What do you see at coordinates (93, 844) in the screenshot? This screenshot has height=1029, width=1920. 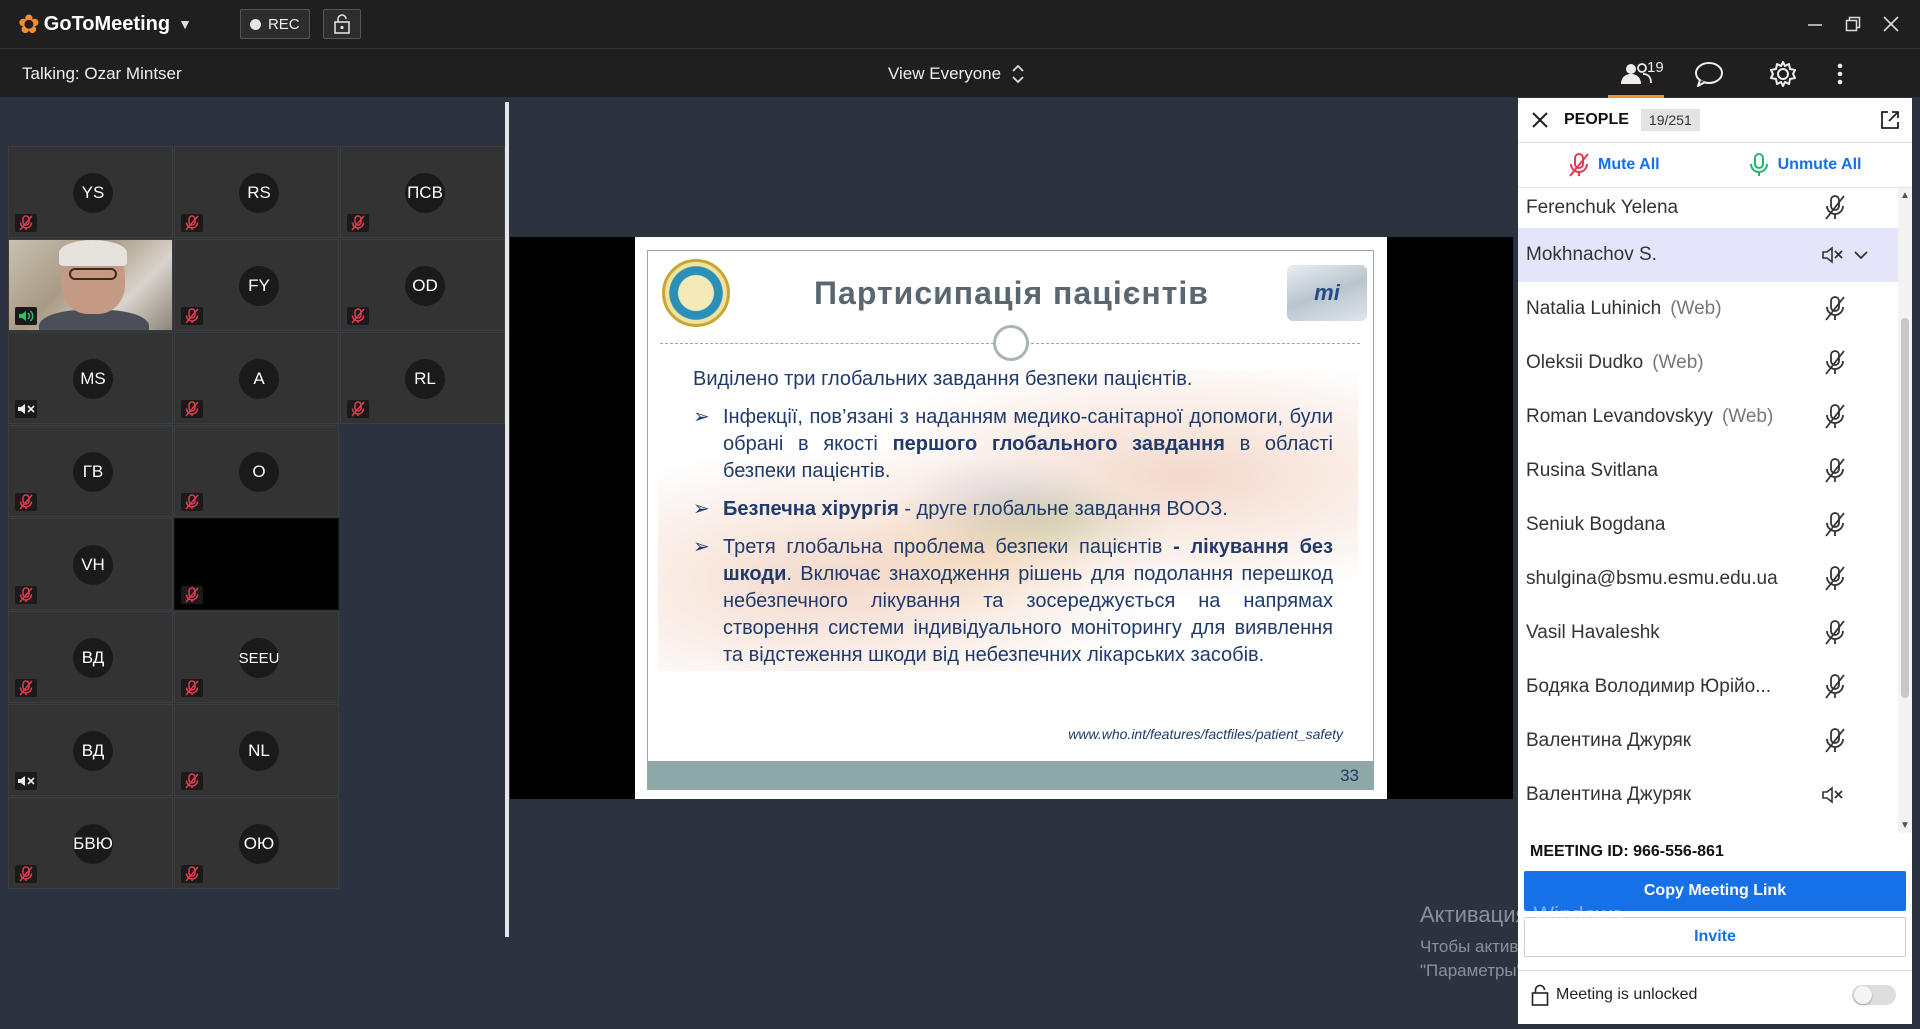 I see `participant-avatar: БВЮ` at bounding box center [93, 844].